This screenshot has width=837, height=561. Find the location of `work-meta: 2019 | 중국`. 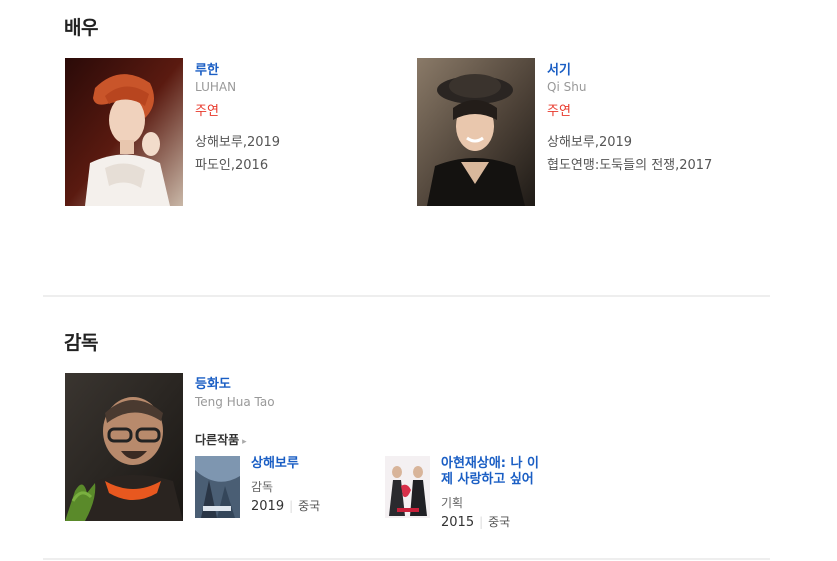

work-meta: 2019 | 중국 is located at coordinates (285, 505).